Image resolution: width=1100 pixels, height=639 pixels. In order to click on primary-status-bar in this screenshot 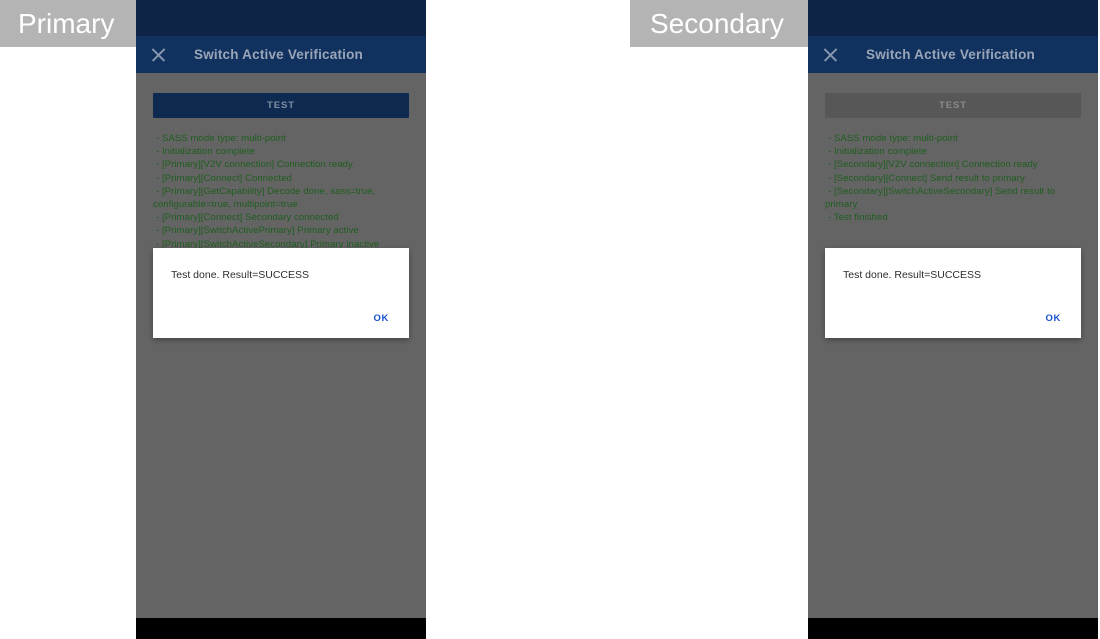, I will do `click(281, 18)`.